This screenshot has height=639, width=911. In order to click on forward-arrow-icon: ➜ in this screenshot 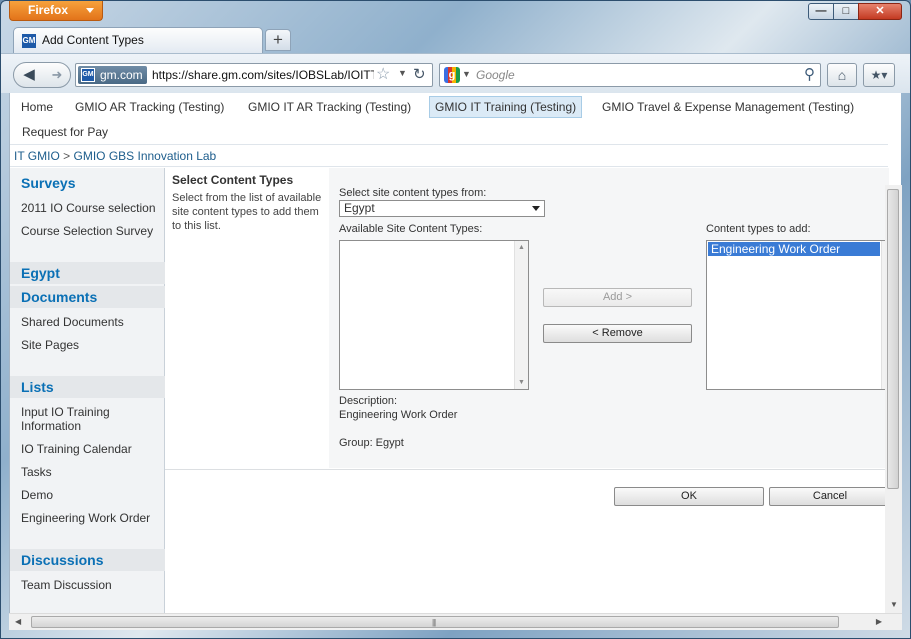, I will do `click(57, 74)`.